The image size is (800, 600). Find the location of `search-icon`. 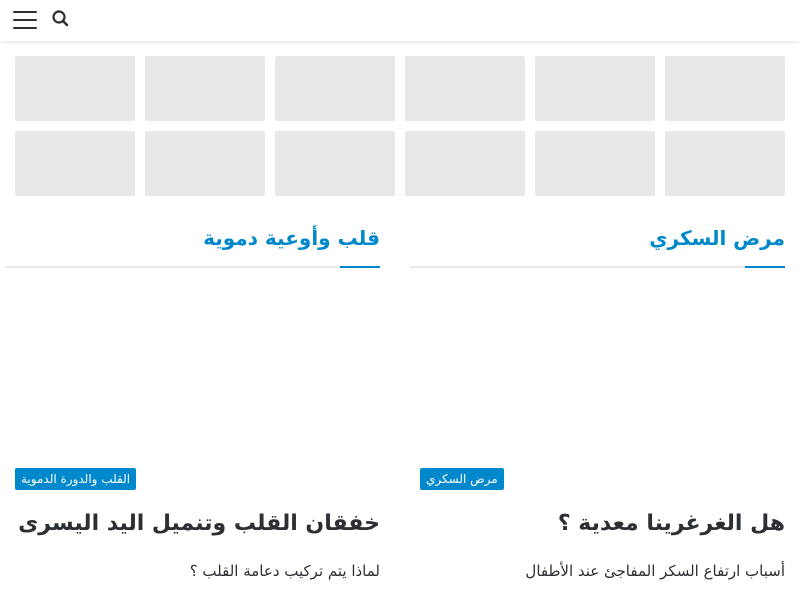

search-icon is located at coordinates (61, 19).